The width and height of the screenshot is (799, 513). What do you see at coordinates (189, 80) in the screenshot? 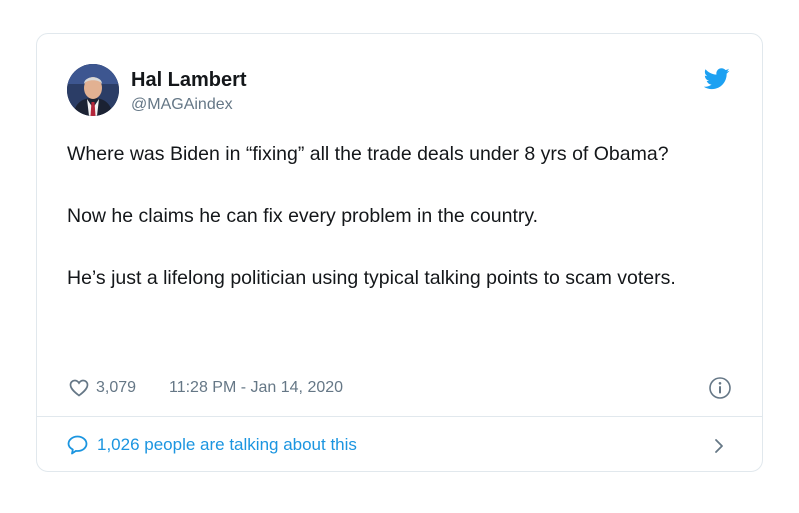
I see `display-name: Hal Lambert` at bounding box center [189, 80].